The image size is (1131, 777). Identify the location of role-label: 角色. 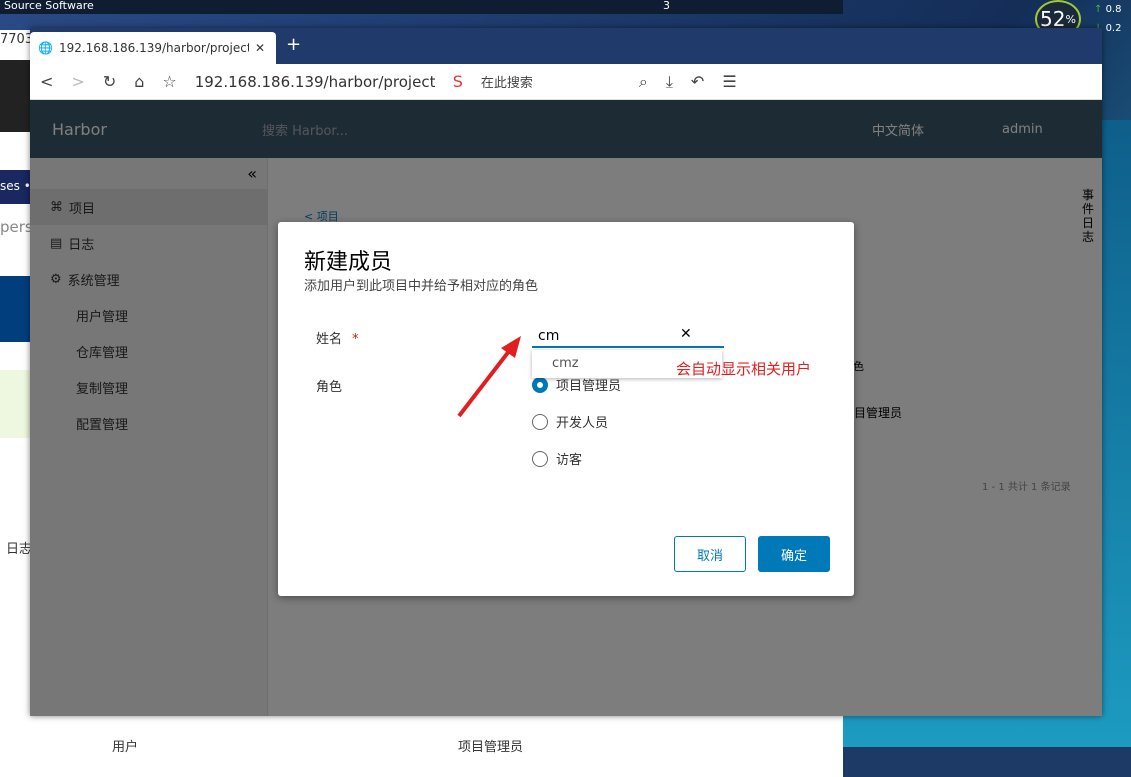
(329, 387).